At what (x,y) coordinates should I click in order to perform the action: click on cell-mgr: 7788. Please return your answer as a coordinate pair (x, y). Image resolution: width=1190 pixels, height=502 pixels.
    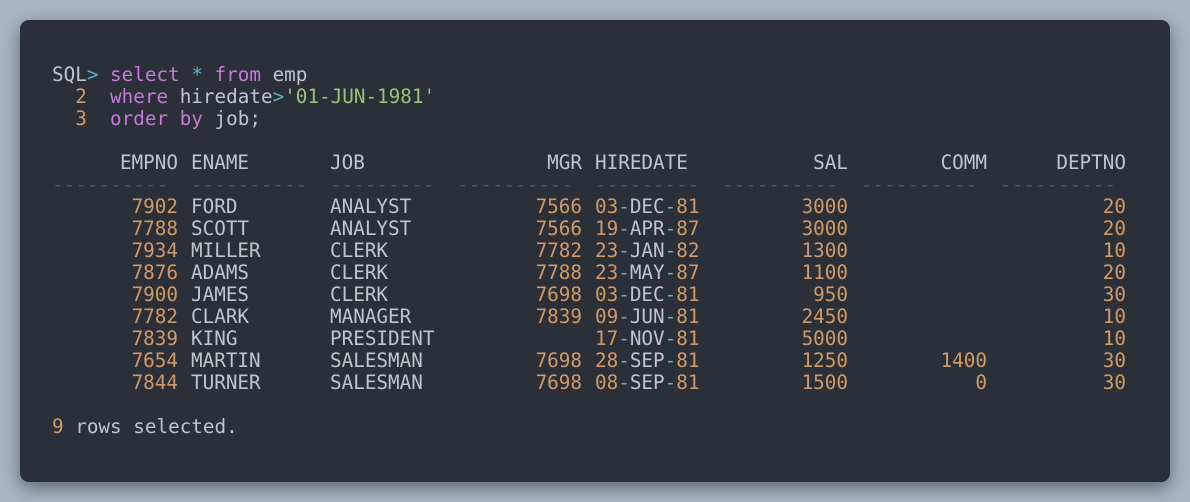
    Looking at the image, I should click on (558, 272).